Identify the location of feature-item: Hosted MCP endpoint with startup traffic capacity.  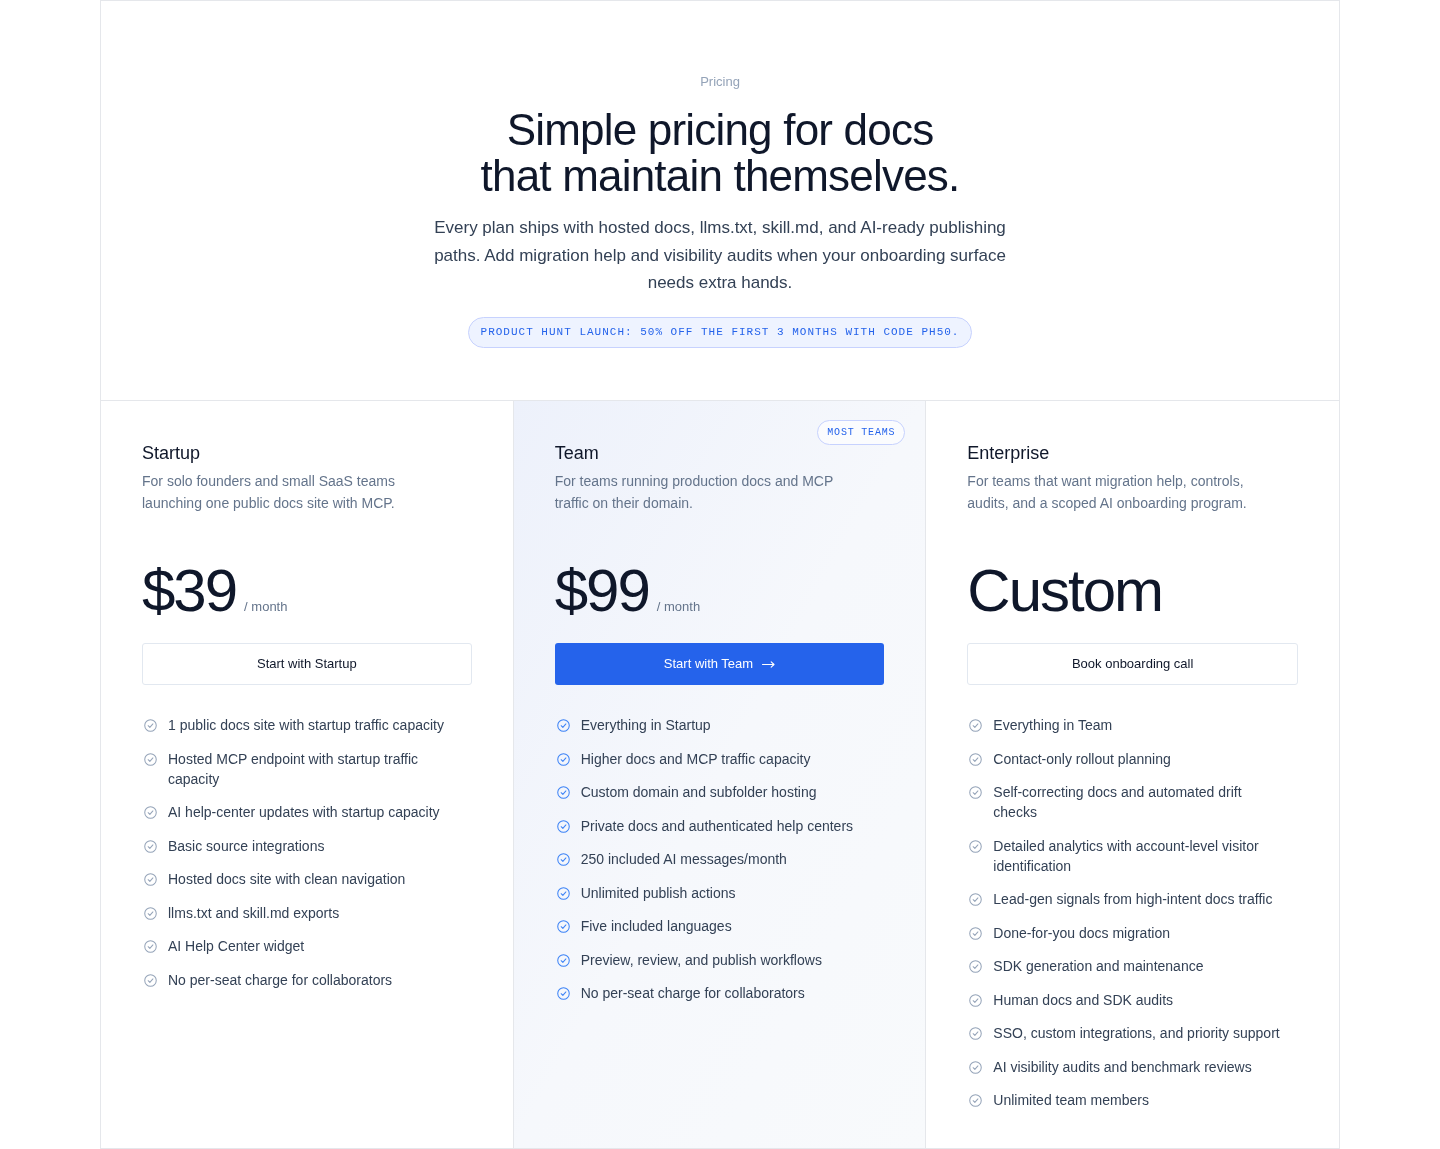
(294, 769).